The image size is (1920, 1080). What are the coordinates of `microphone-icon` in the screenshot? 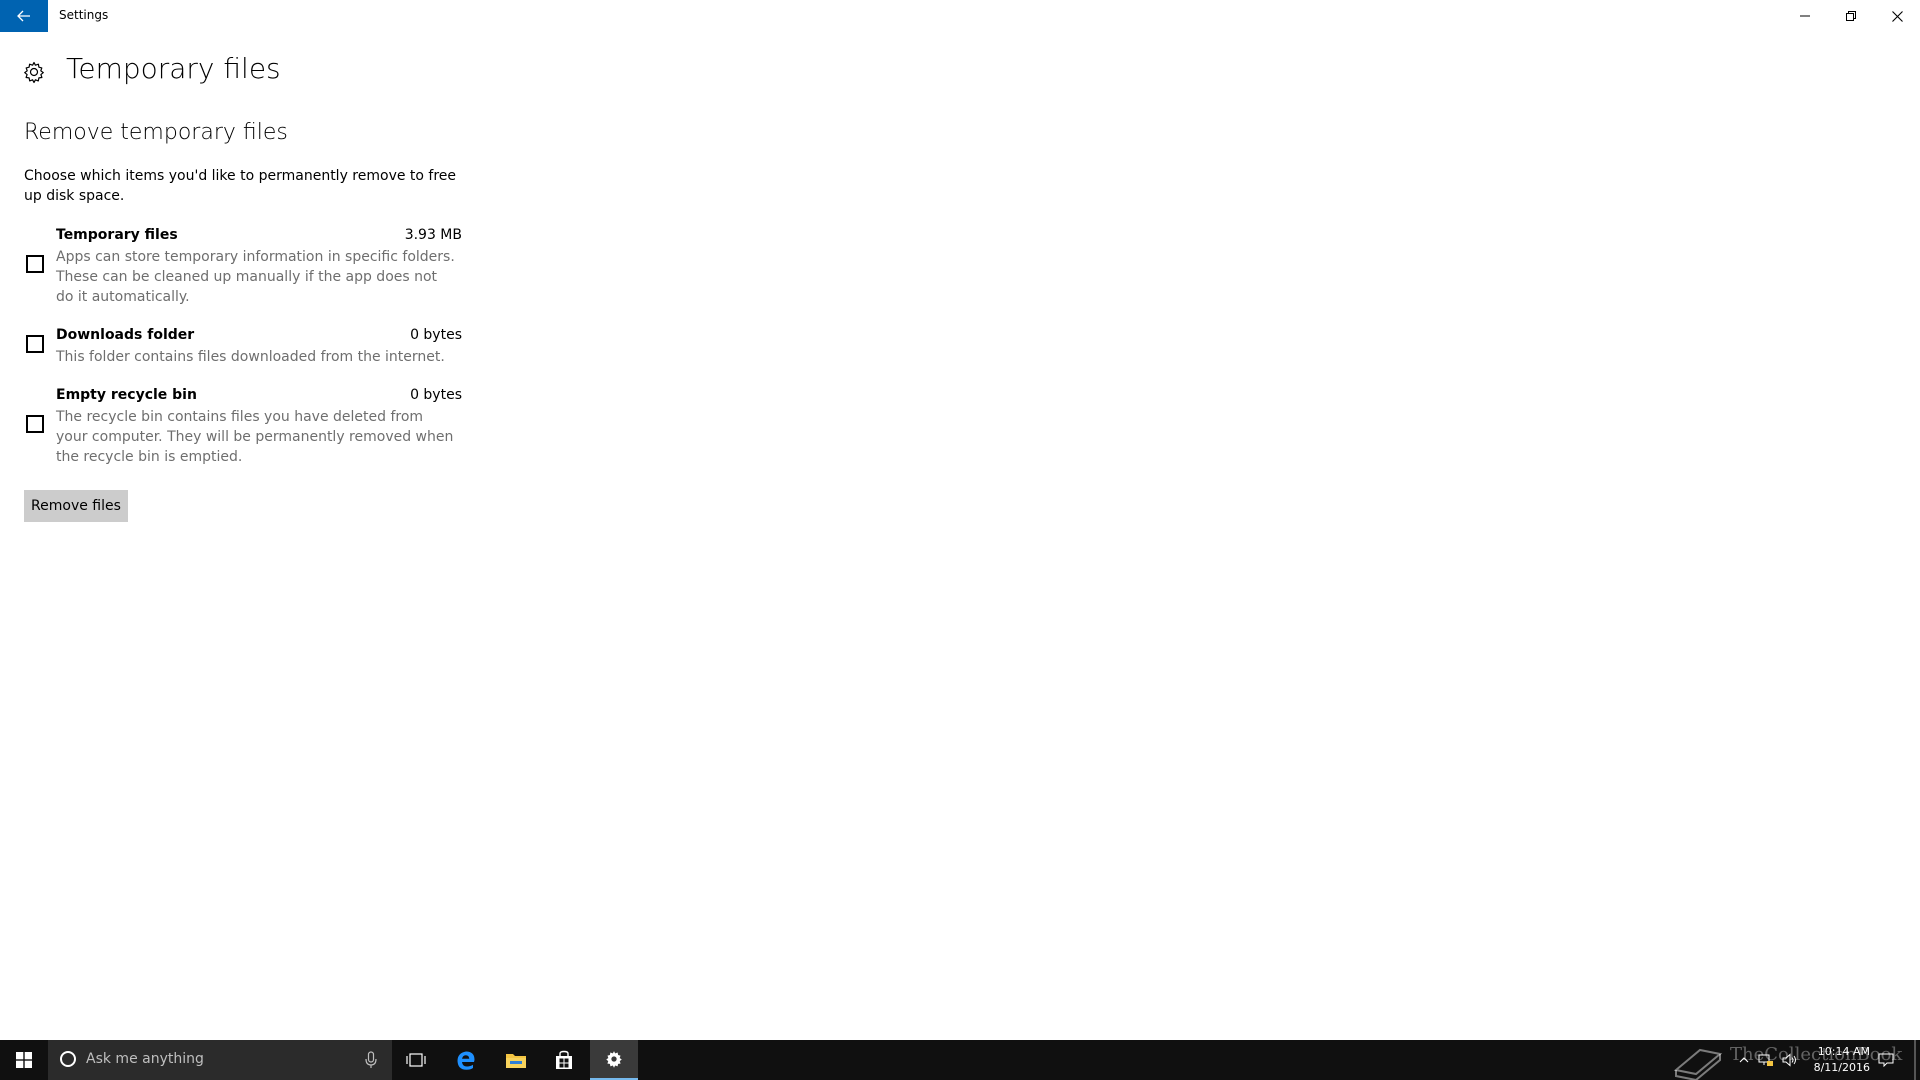 It's located at (371, 1060).